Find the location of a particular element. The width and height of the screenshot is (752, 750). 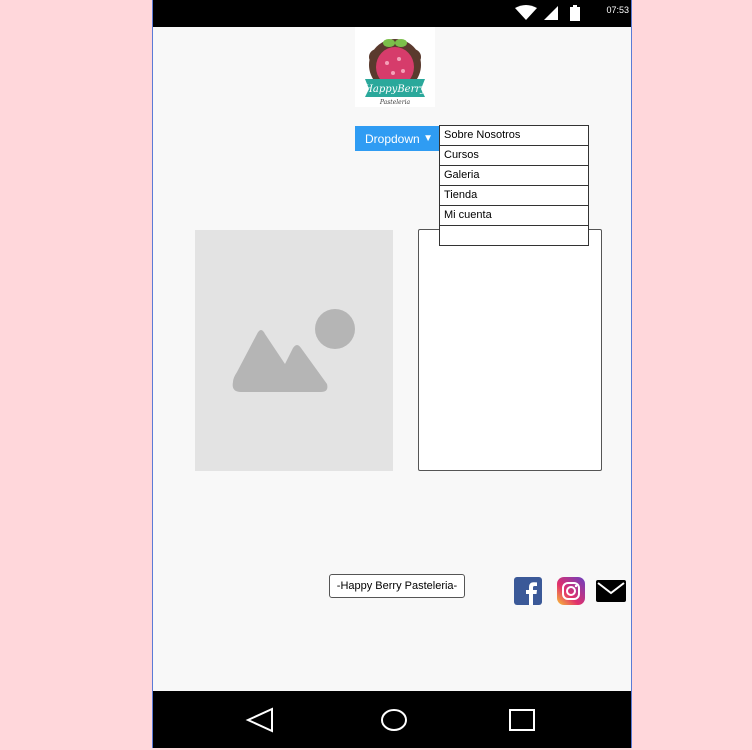

facebook-icon is located at coordinates (528, 591).